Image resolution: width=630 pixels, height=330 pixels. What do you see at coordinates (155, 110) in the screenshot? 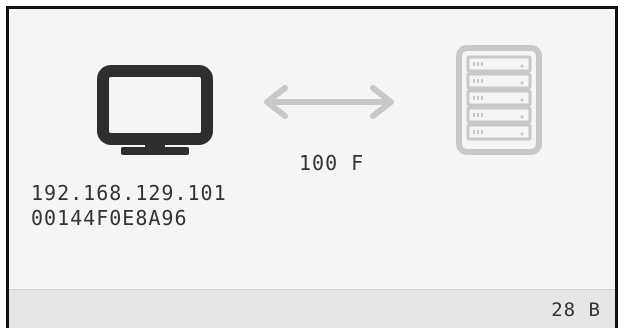
I see `monitor-icon` at bounding box center [155, 110].